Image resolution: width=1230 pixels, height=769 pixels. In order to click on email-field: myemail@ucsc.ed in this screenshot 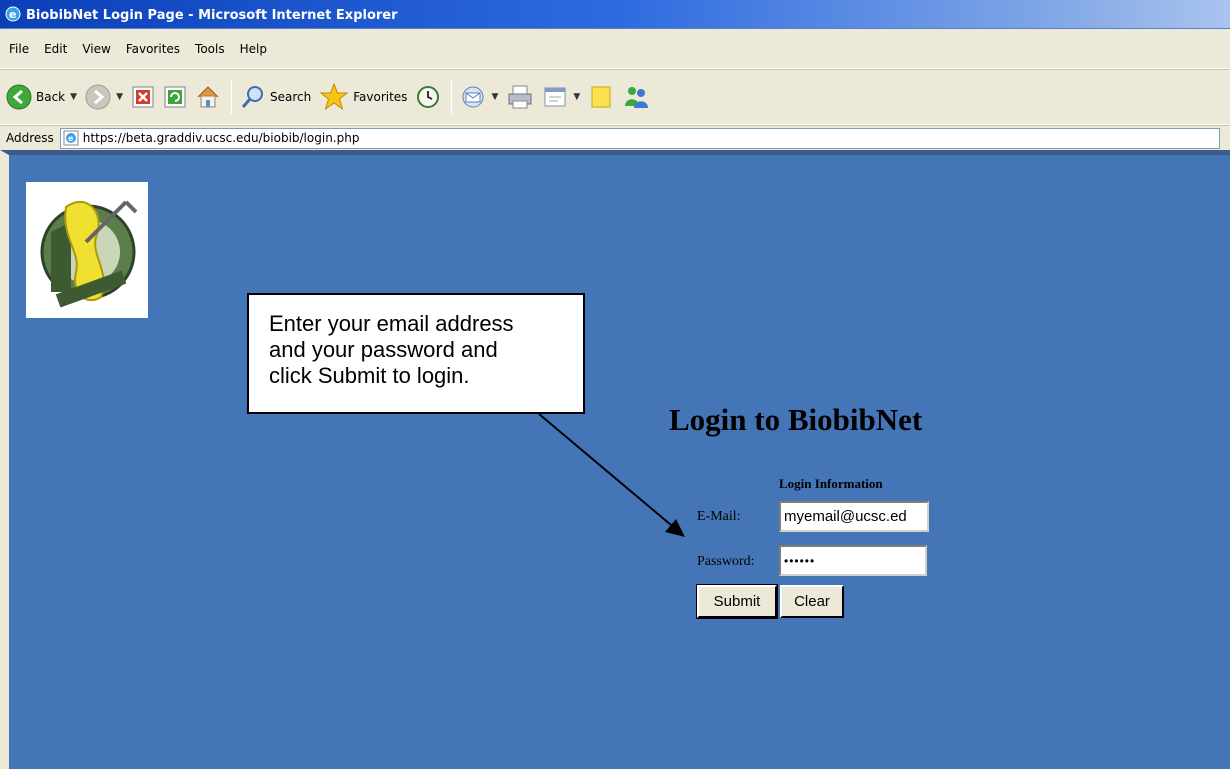, I will do `click(854, 516)`.